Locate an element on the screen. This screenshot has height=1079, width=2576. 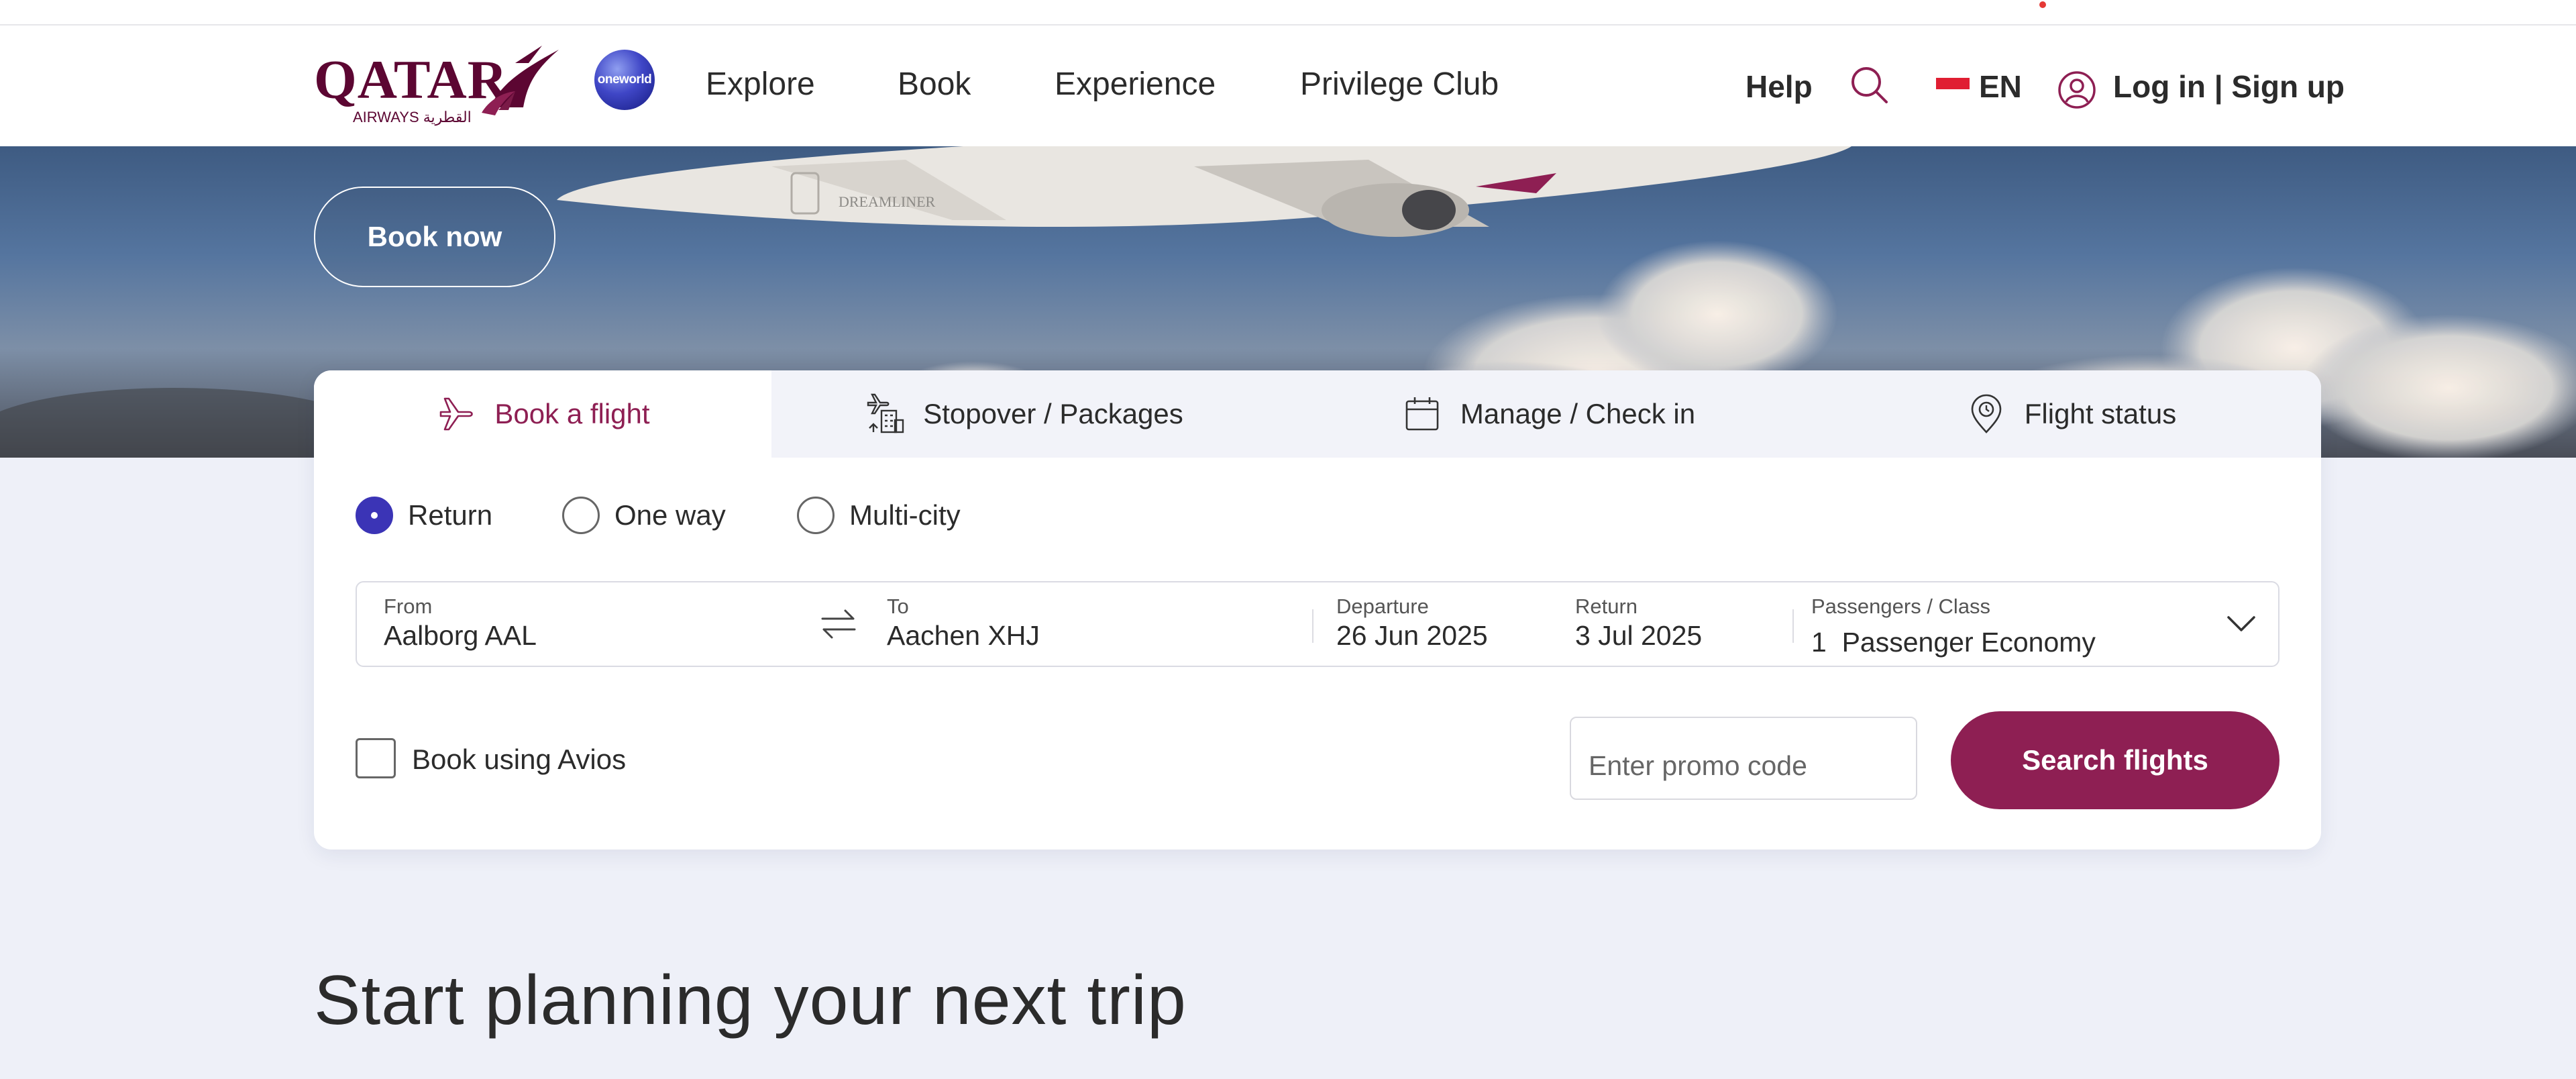
top-strip is located at coordinates (1288, 12).